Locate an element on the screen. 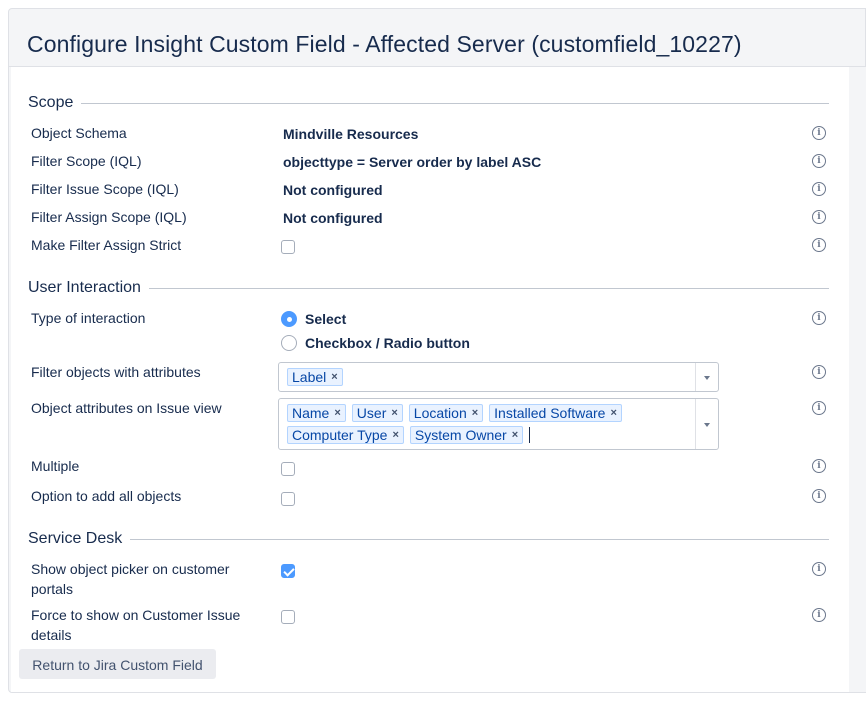 The image size is (866, 706). object-schema-value: Mindville Resources is located at coordinates (351, 134).